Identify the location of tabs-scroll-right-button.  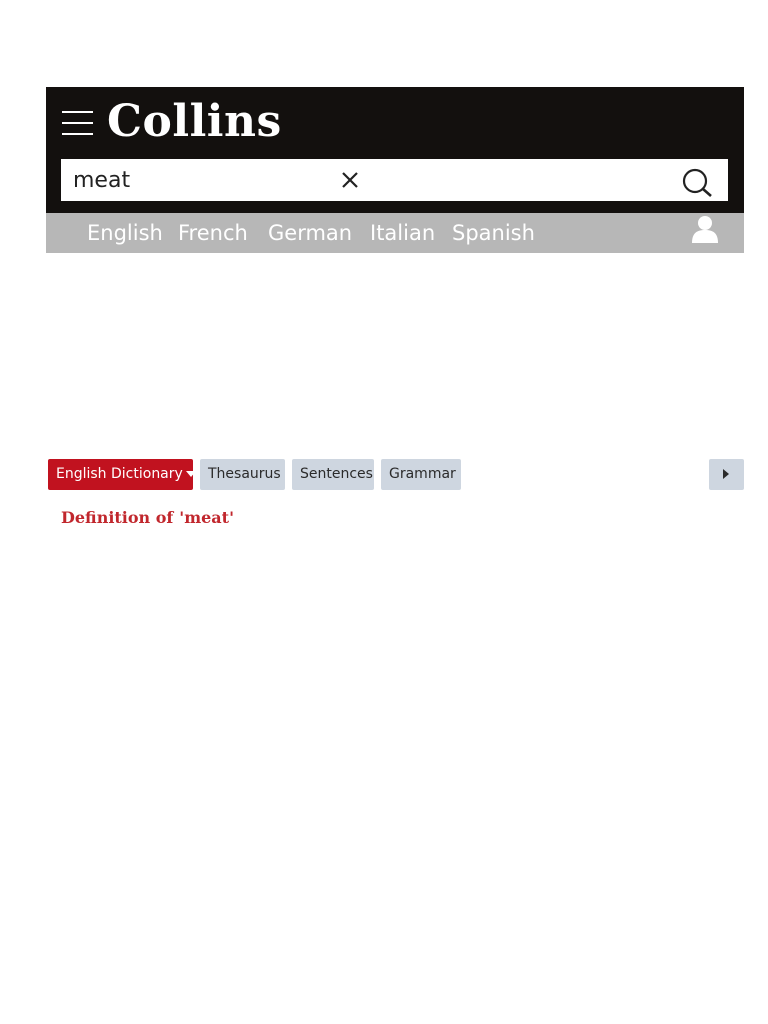
(726, 474).